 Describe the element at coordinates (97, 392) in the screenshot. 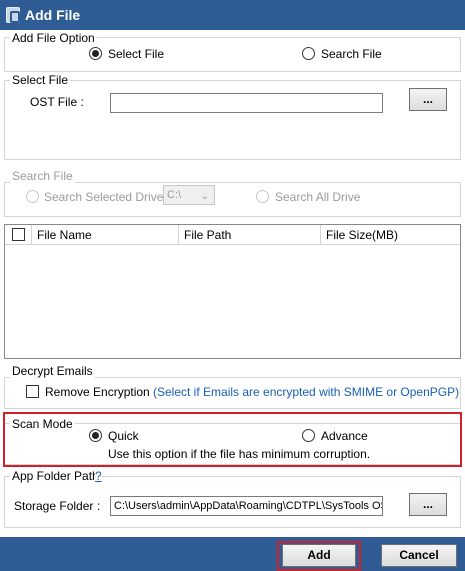

I see `remove-encryption-label: Remove Encryption` at that location.